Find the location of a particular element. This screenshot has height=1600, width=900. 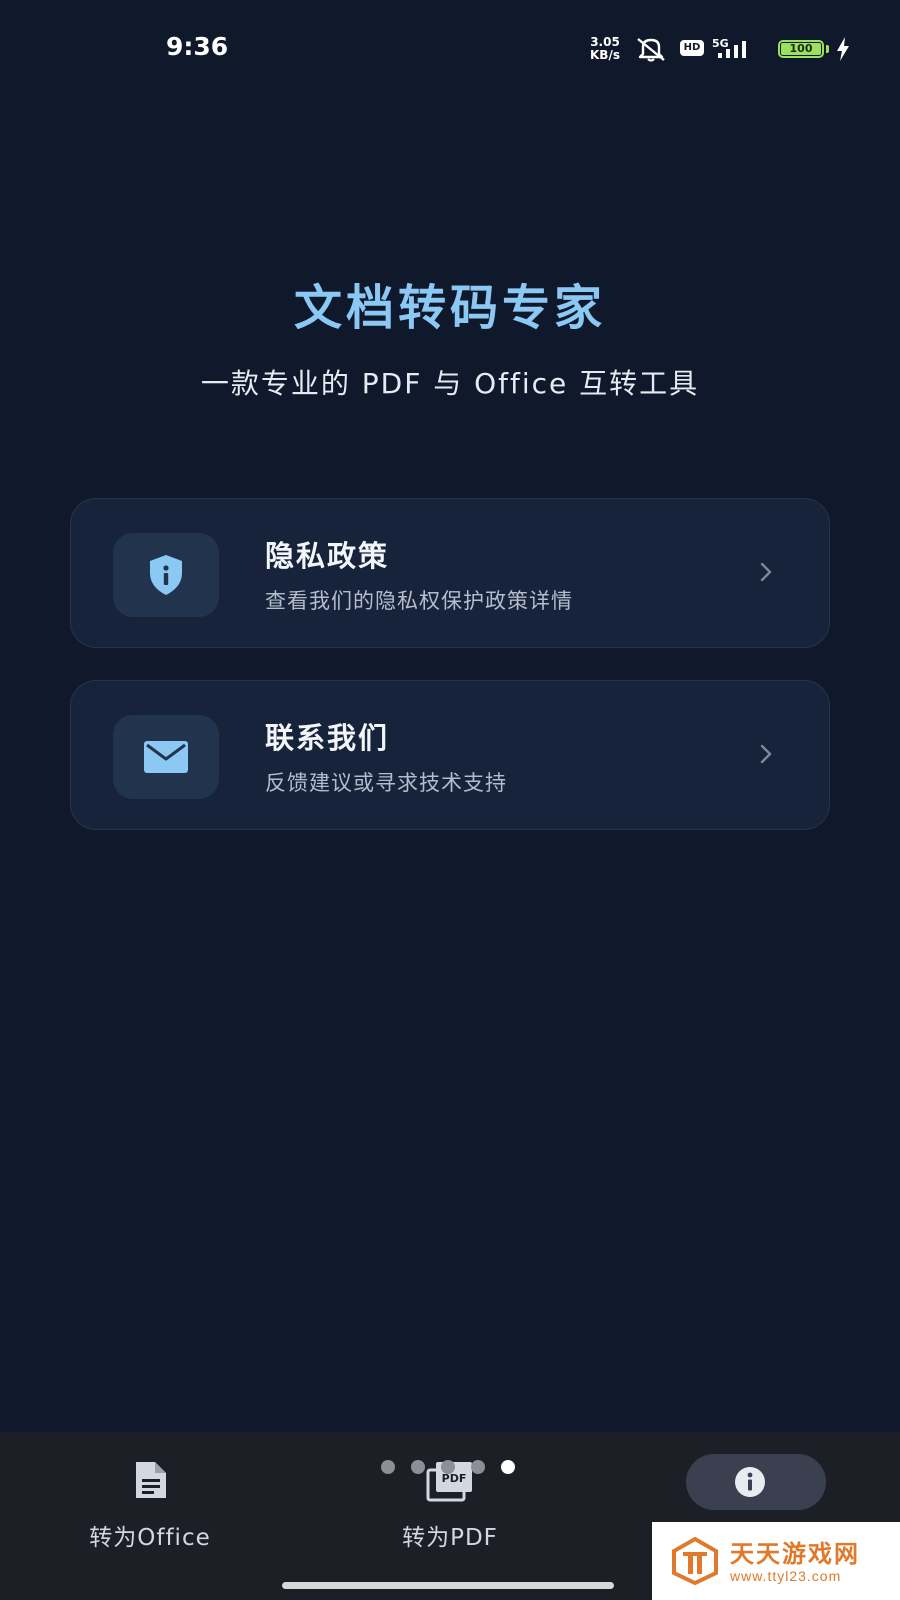

battery-indicator: 100 is located at coordinates (801, 49).